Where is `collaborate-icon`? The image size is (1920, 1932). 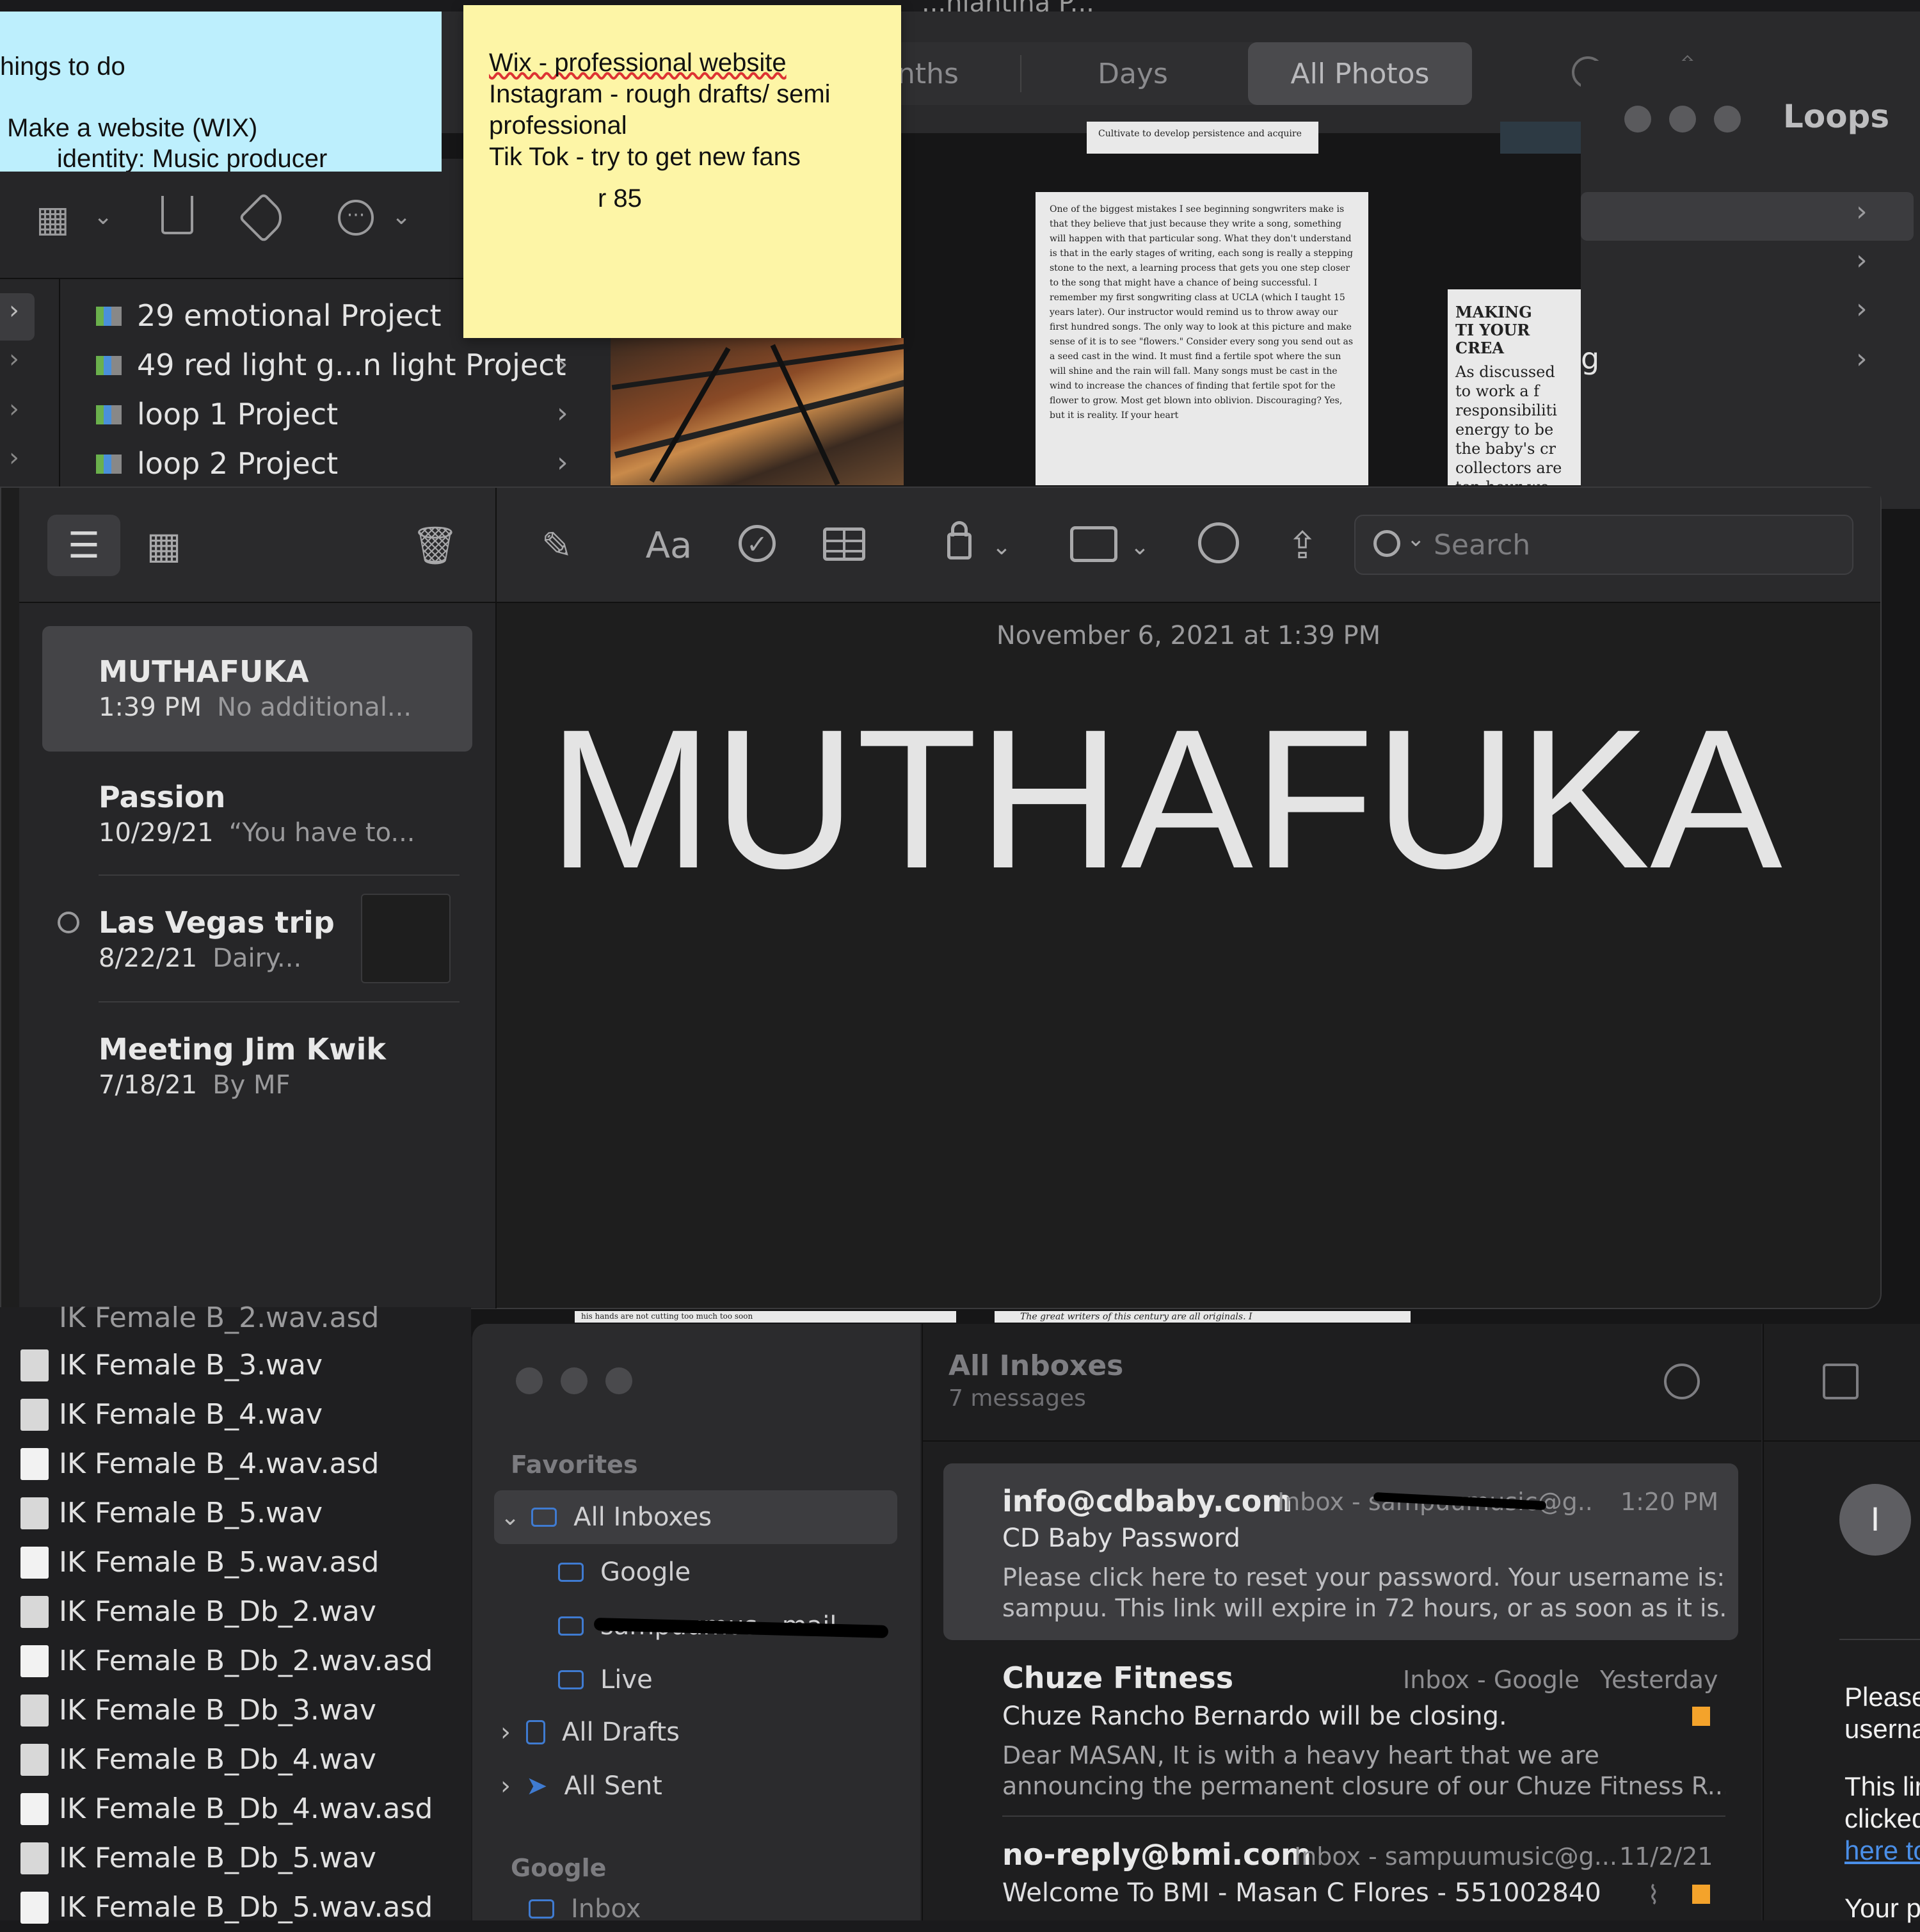
collaborate-icon is located at coordinates (1218, 542).